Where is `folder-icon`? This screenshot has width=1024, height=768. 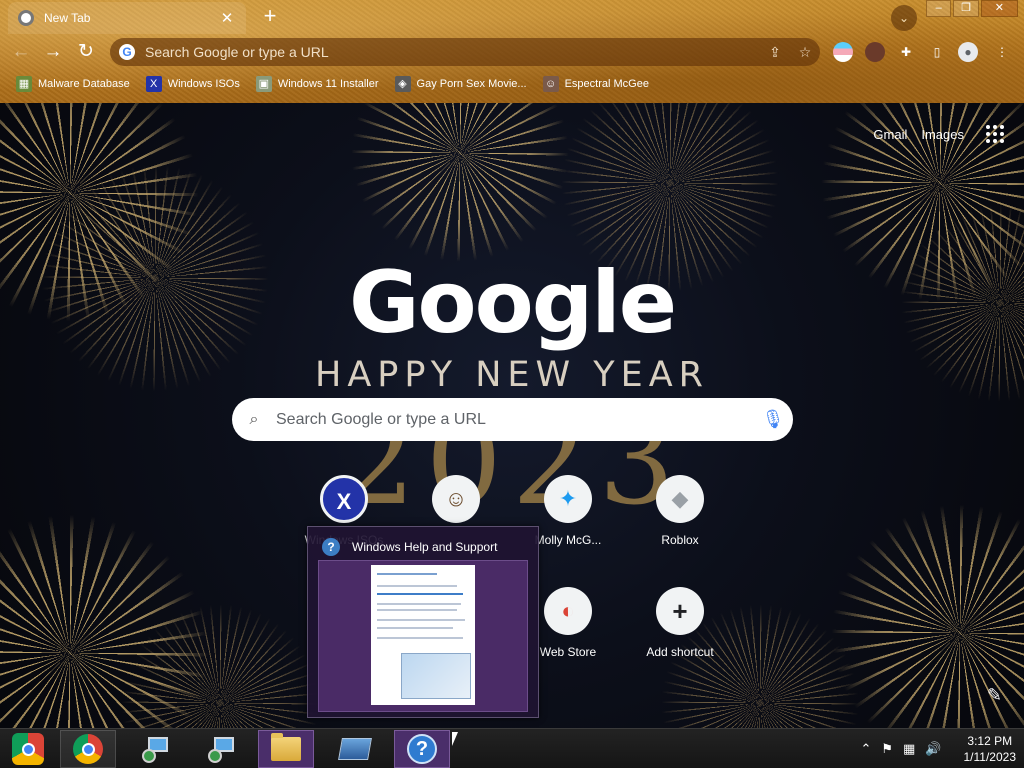 folder-icon is located at coordinates (286, 747).